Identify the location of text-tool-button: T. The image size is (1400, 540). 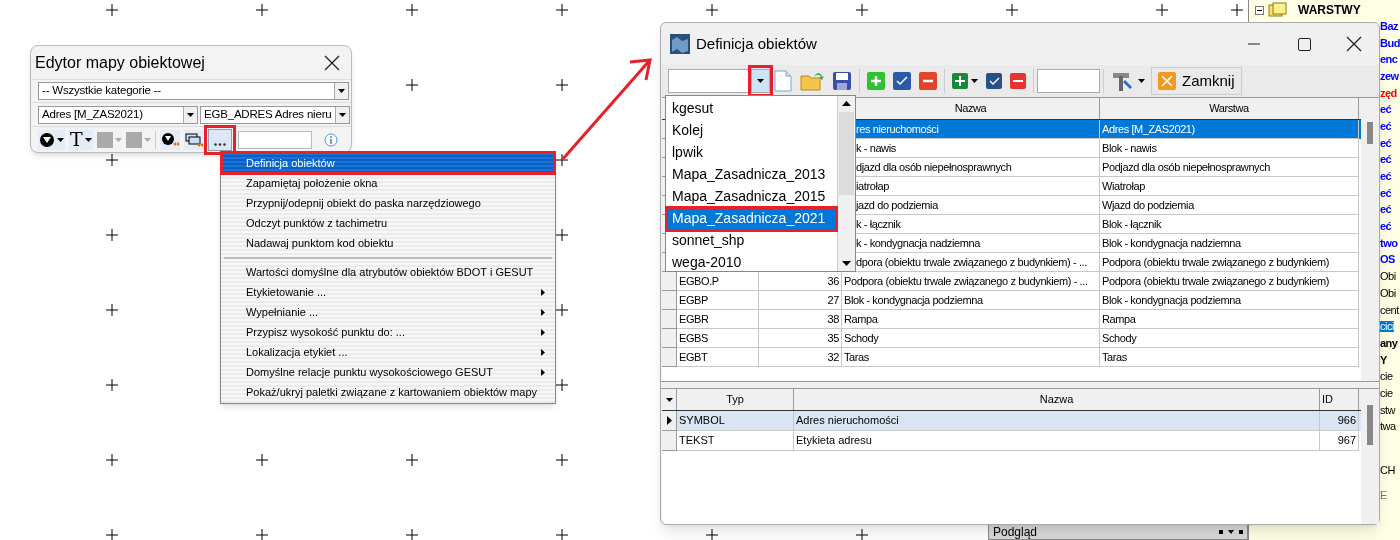
(81, 139).